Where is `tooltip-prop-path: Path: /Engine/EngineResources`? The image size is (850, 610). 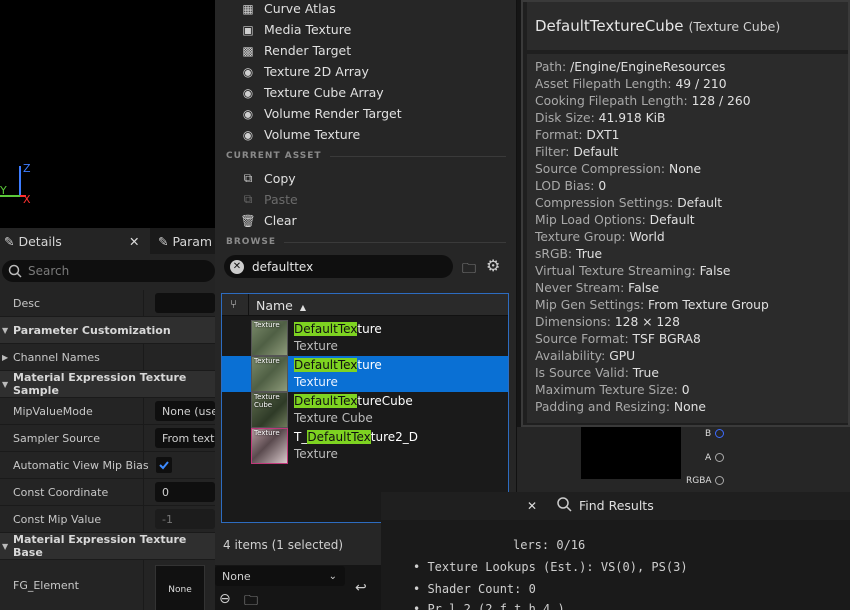 tooltip-prop-path: Path: /Engine/EngineResources is located at coordinates (630, 67).